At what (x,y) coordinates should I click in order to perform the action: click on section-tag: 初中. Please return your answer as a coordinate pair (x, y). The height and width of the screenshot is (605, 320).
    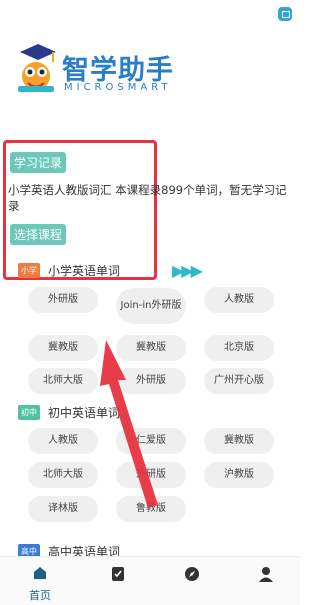
    Looking at the image, I should click on (29, 412).